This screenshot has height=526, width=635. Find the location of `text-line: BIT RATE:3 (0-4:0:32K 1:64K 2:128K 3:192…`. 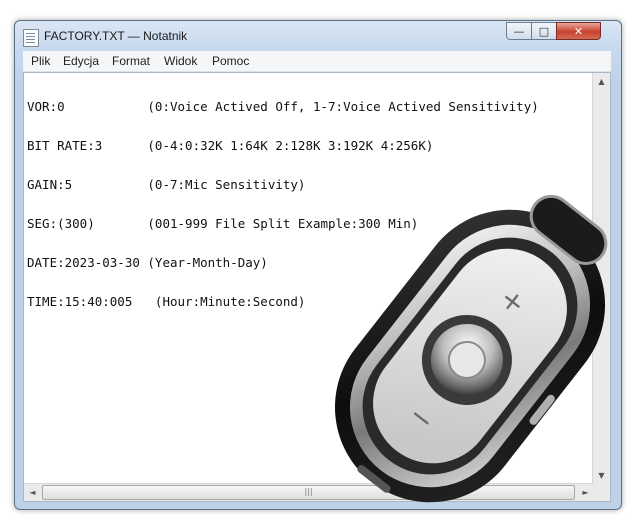

text-line: BIT RATE:3 (0-4:0:32K 1:64K 2:128K 3:192… is located at coordinates (230, 145).